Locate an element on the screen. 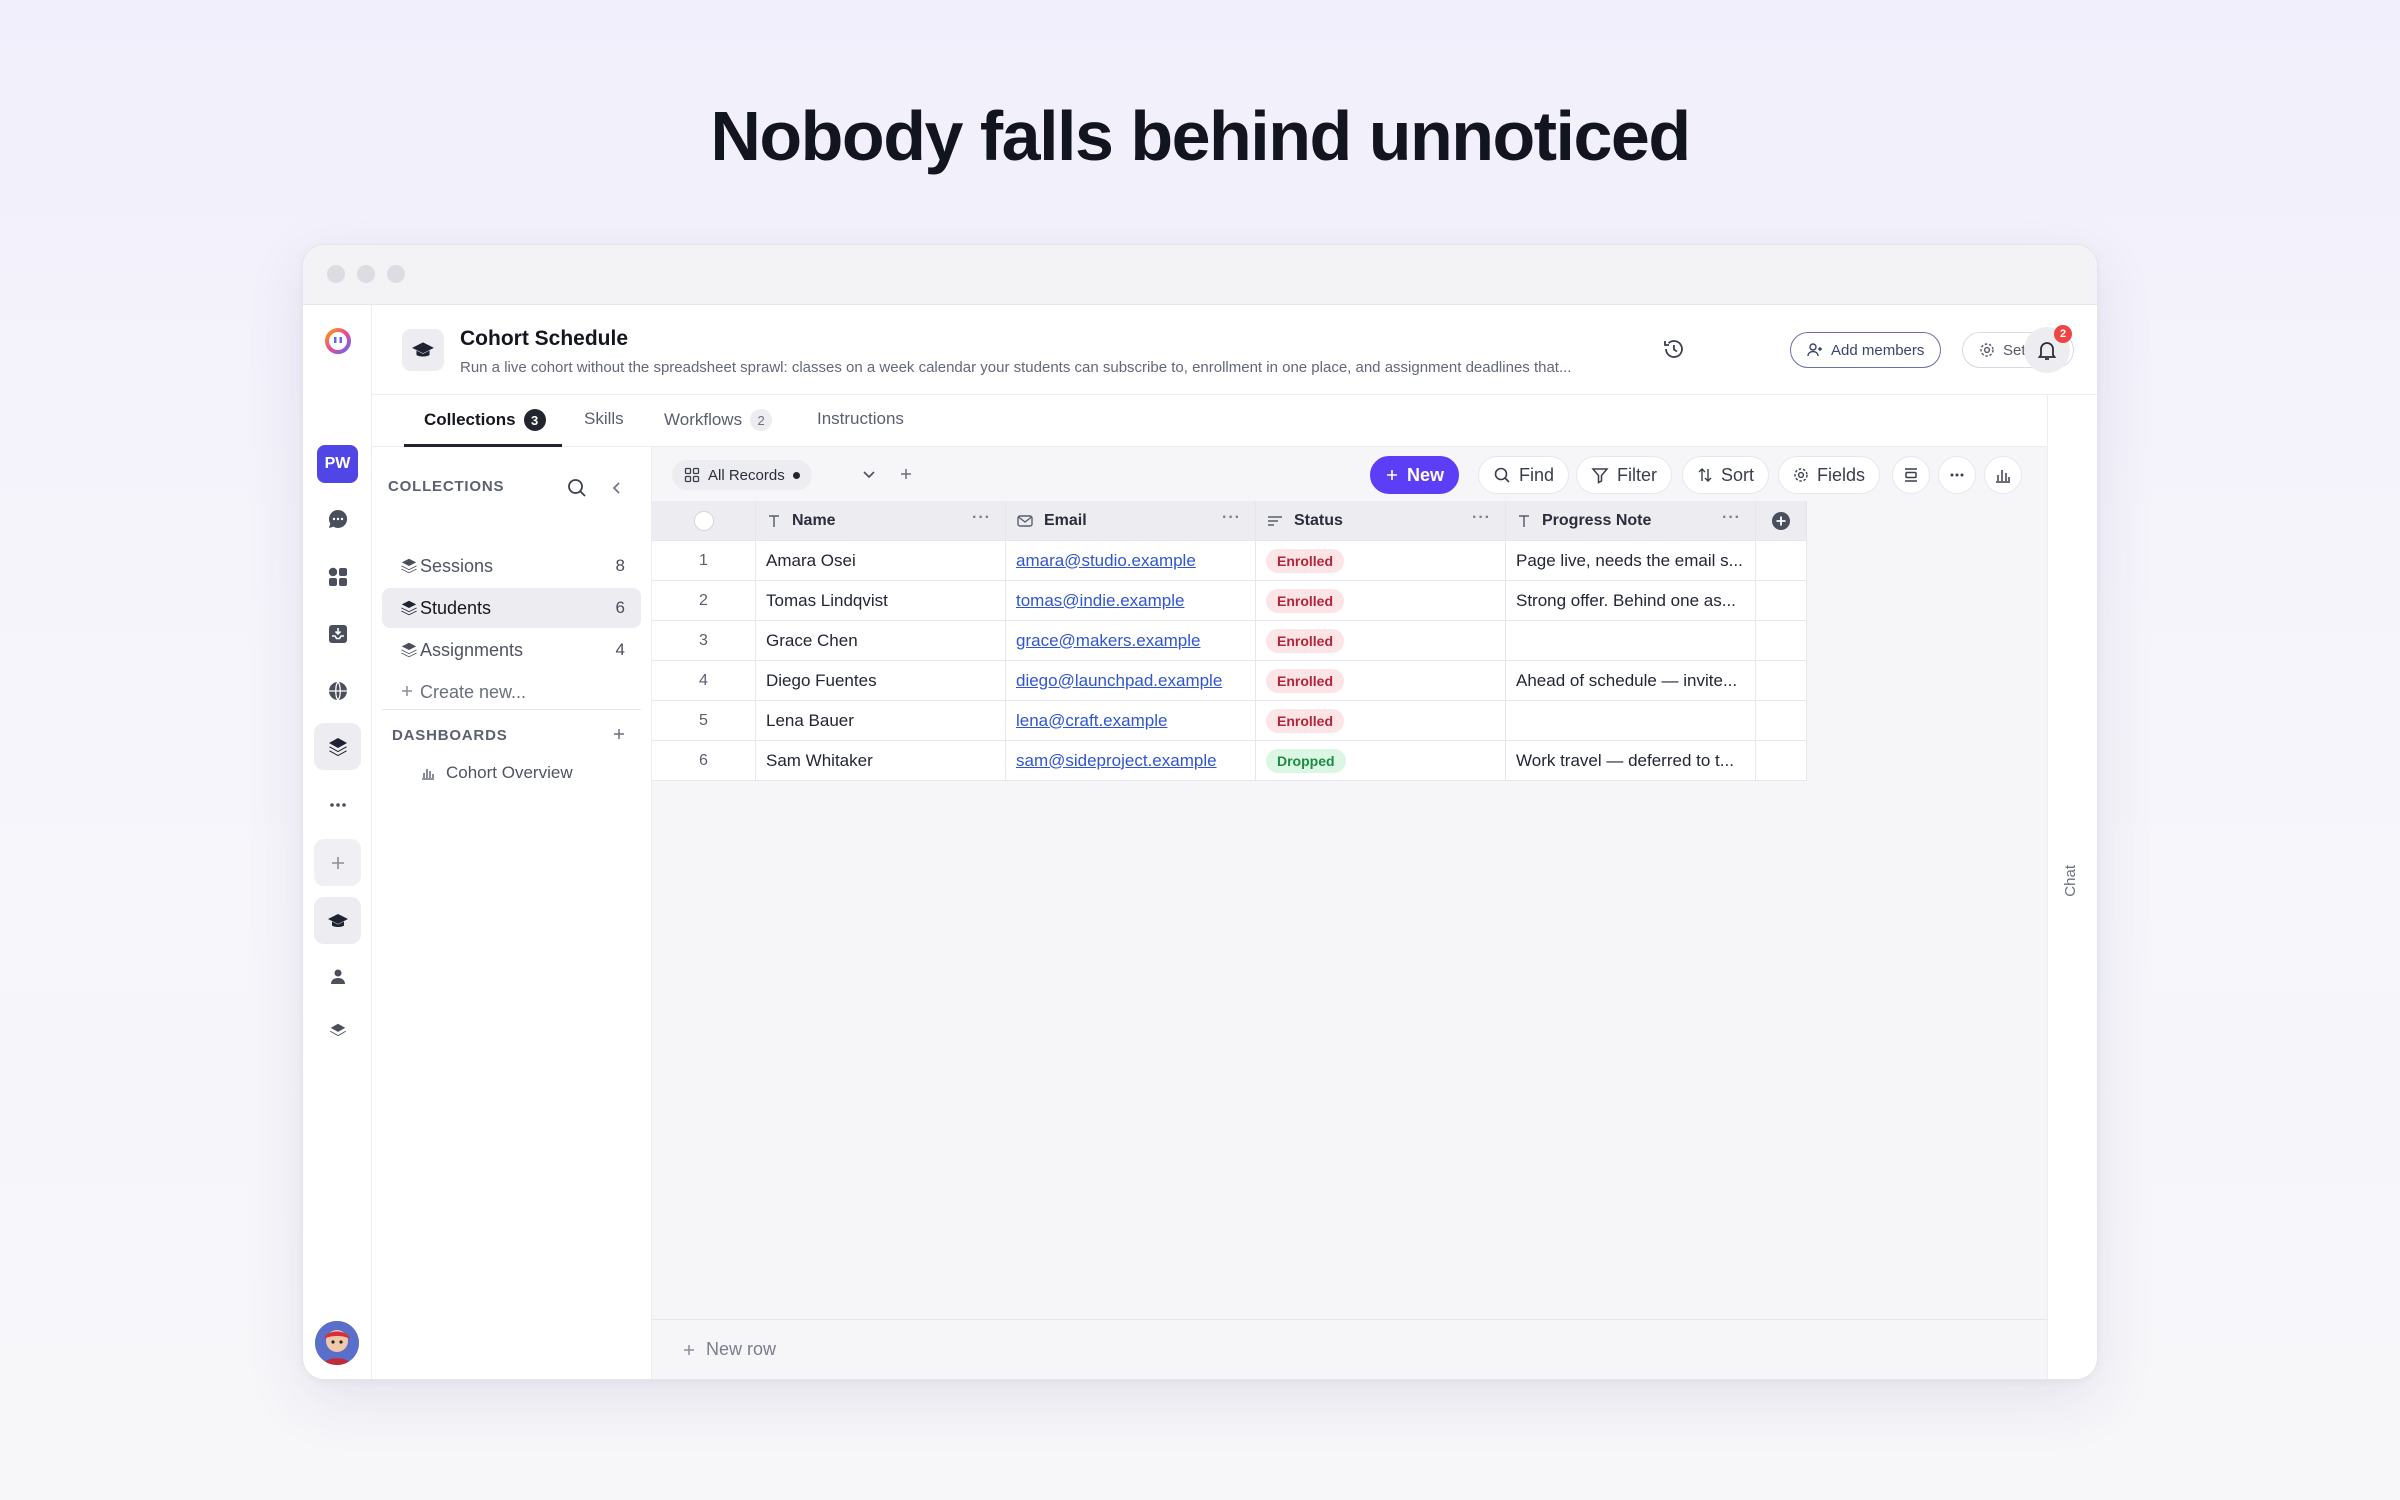 The height and width of the screenshot is (1500, 2400). status-cell: Dropped is located at coordinates (1381, 761).